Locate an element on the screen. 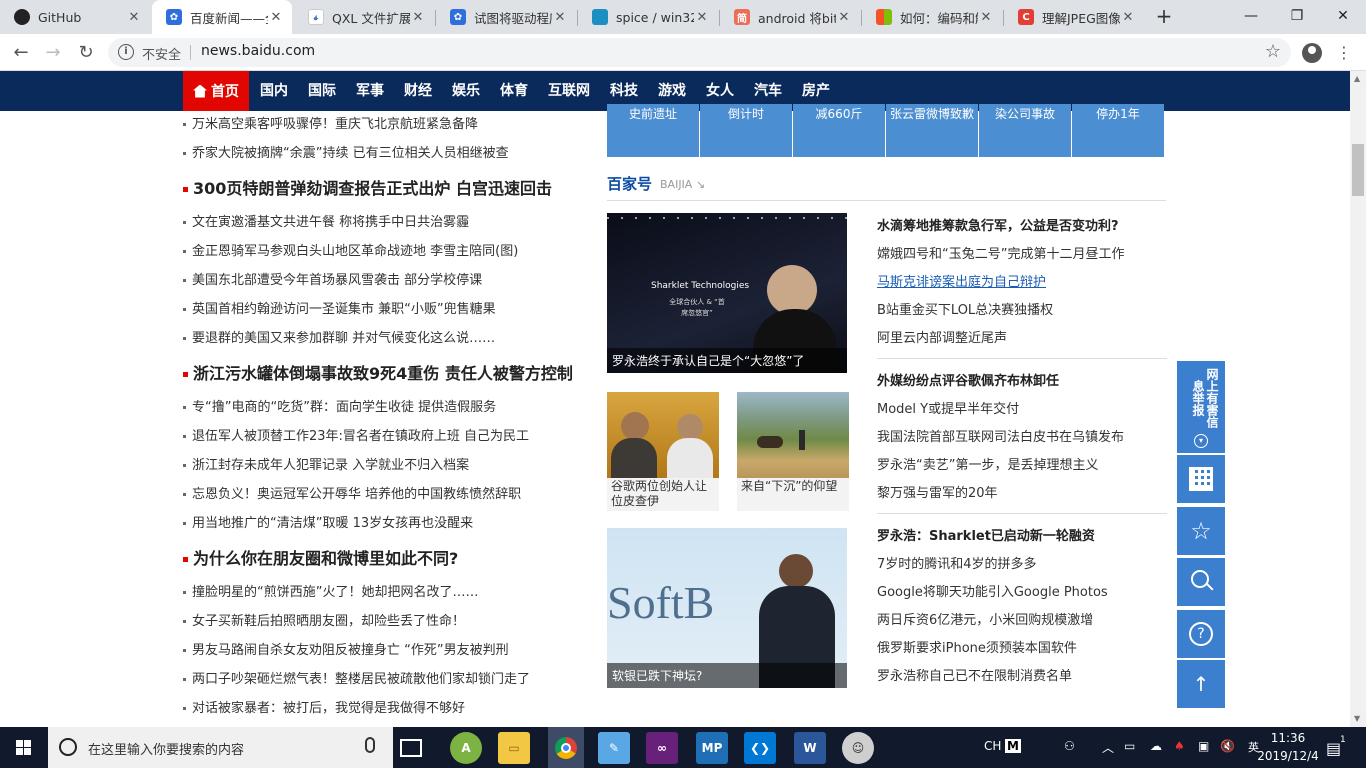  people-icon: ⚇ is located at coordinates (1069, 746).